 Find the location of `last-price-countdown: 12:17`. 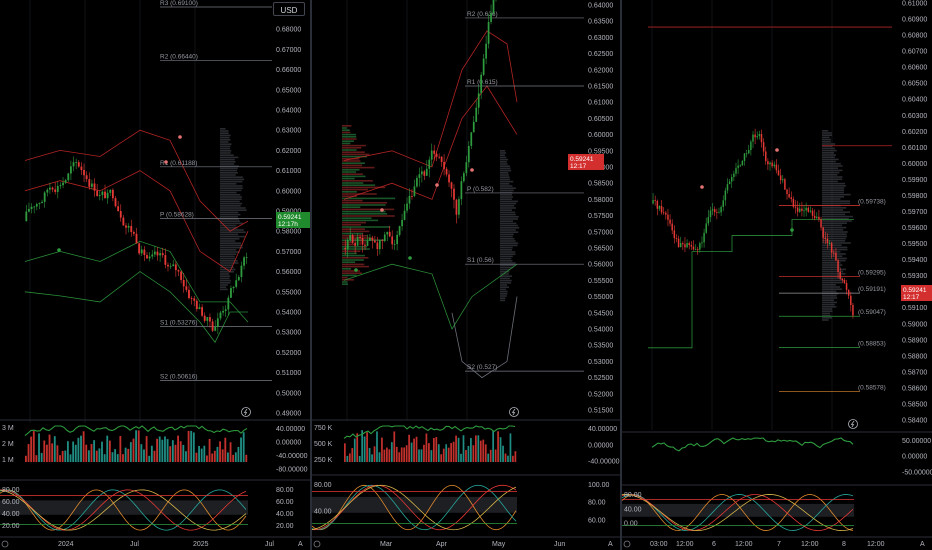

last-price-countdown: 12:17 is located at coordinates (578, 166).